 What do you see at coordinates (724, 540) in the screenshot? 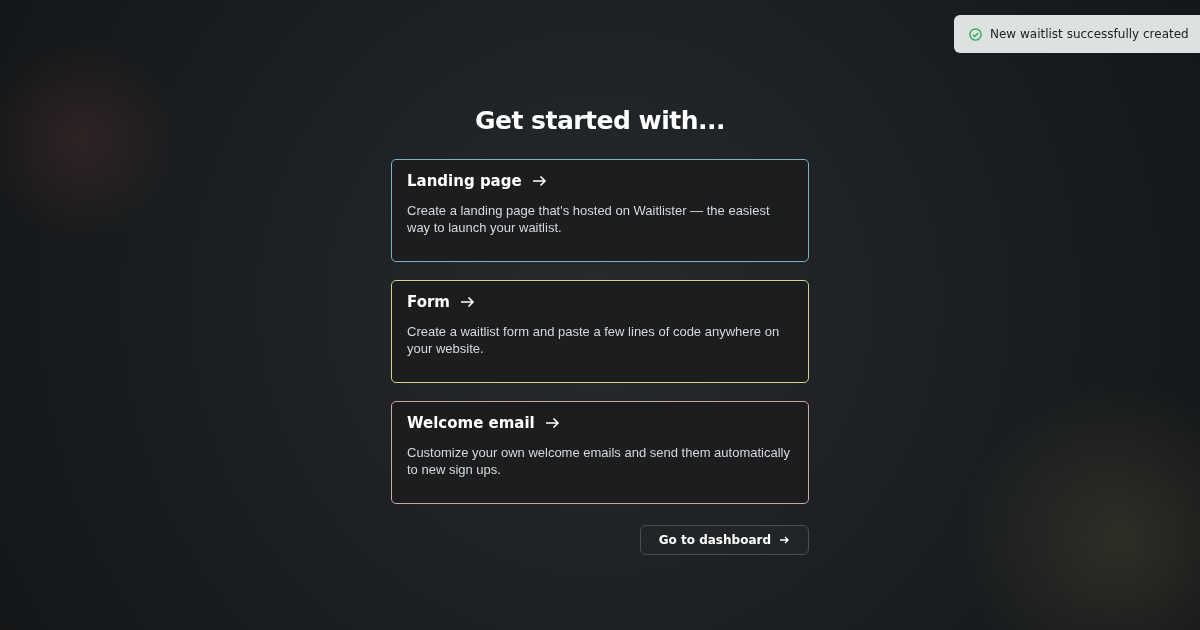
I see `dashboard-button: Go to dashboard` at bounding box center [724, 540].